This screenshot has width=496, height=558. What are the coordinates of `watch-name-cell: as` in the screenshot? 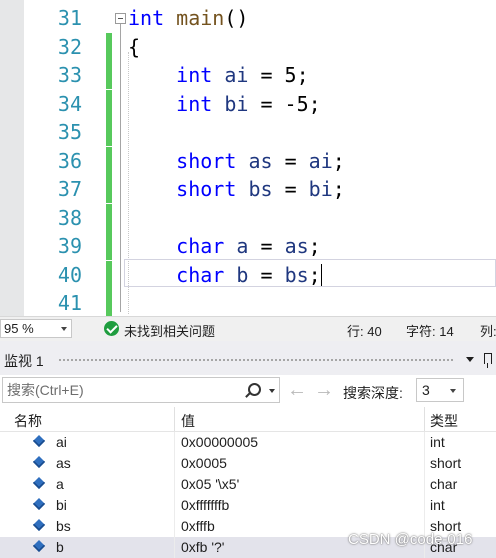 It's located at (63, 463).